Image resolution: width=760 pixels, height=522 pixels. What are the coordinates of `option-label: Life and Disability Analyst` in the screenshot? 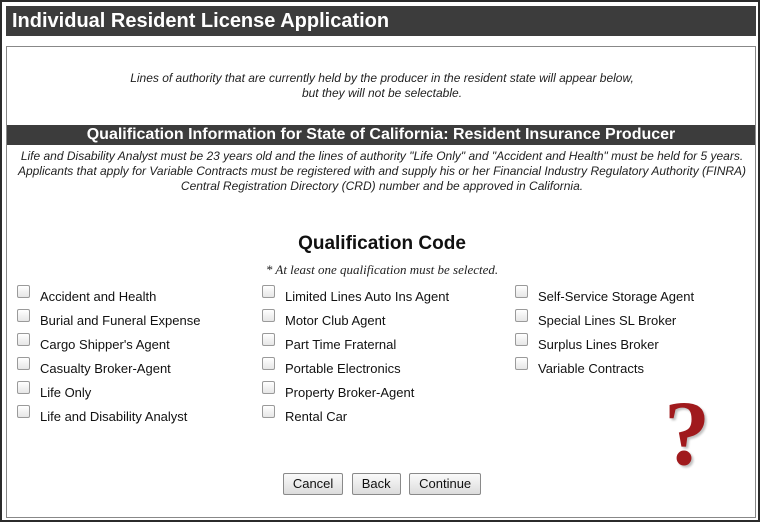 It's located at (114, 416).